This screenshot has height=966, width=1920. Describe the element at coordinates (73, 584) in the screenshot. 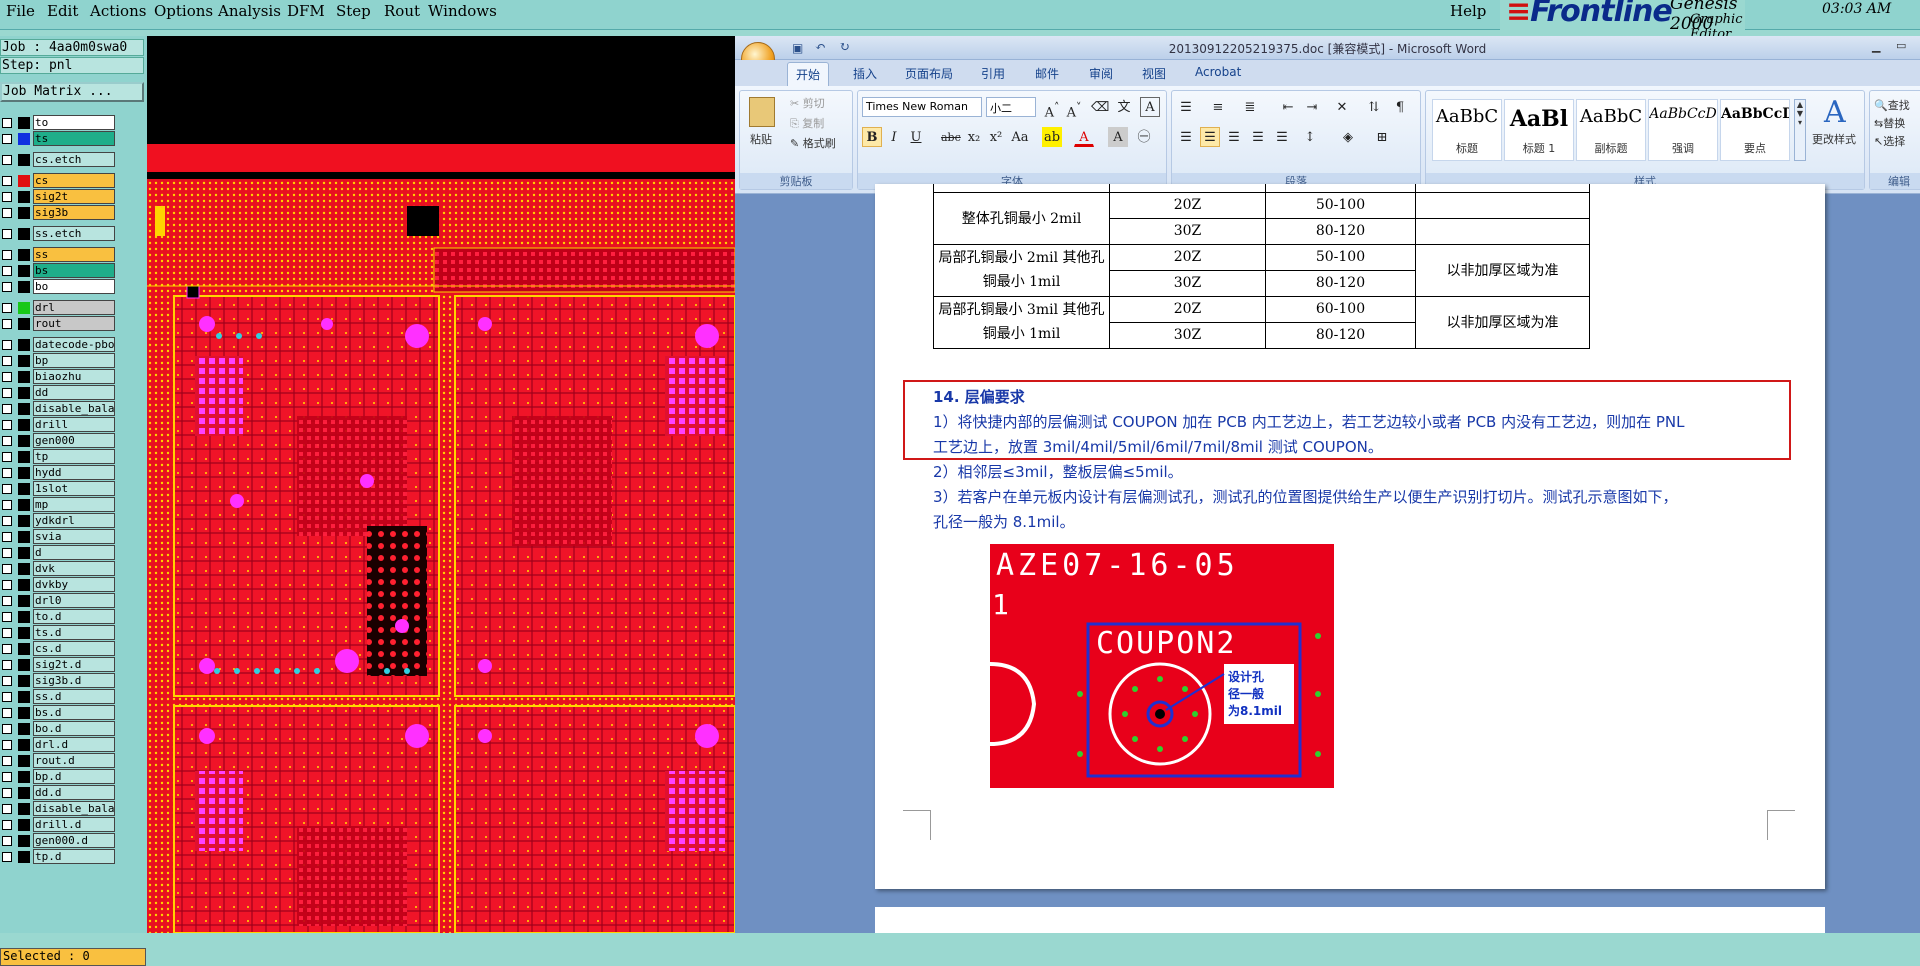

I see `layer-row-dvkby: dvkby` at that location.